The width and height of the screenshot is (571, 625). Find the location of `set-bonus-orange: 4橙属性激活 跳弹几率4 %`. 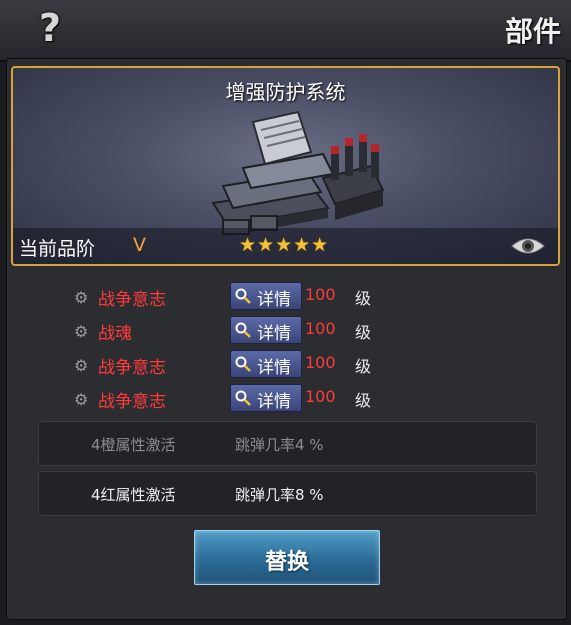

set-bonus-orange: 4橙属性激活 跳弹几率4 % is located at coordinates (287, 443).